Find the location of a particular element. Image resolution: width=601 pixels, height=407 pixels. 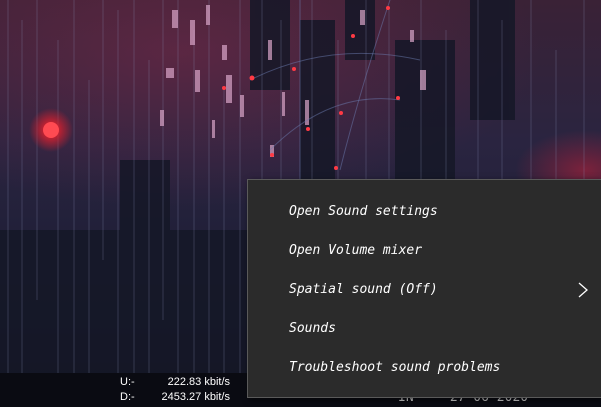

upload-value: 222.83 kbit/s is located at coordinates (198, 382).